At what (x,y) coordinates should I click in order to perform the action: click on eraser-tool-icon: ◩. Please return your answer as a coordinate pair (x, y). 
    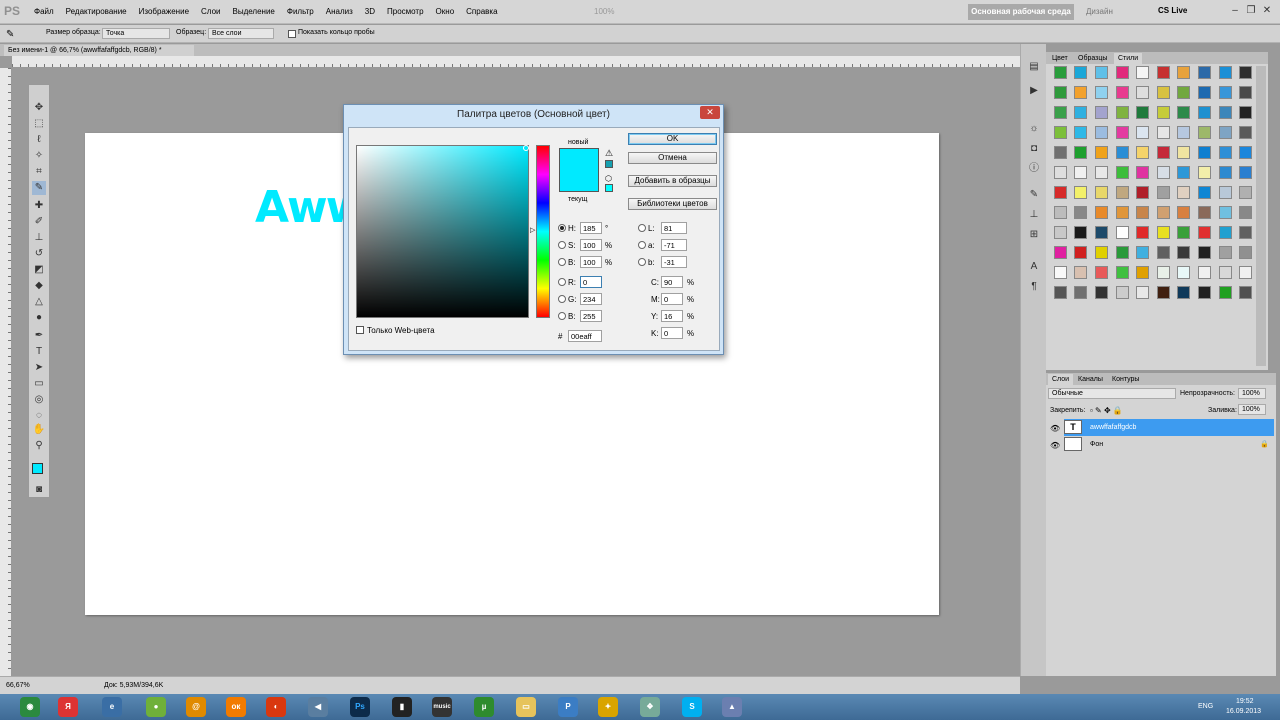
    Looking at the image, I should click on (39, 270).